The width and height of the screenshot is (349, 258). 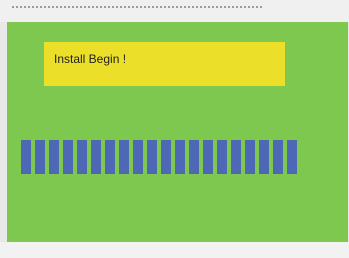 I want to click on bottom-strip, so click(x=174, y=250).